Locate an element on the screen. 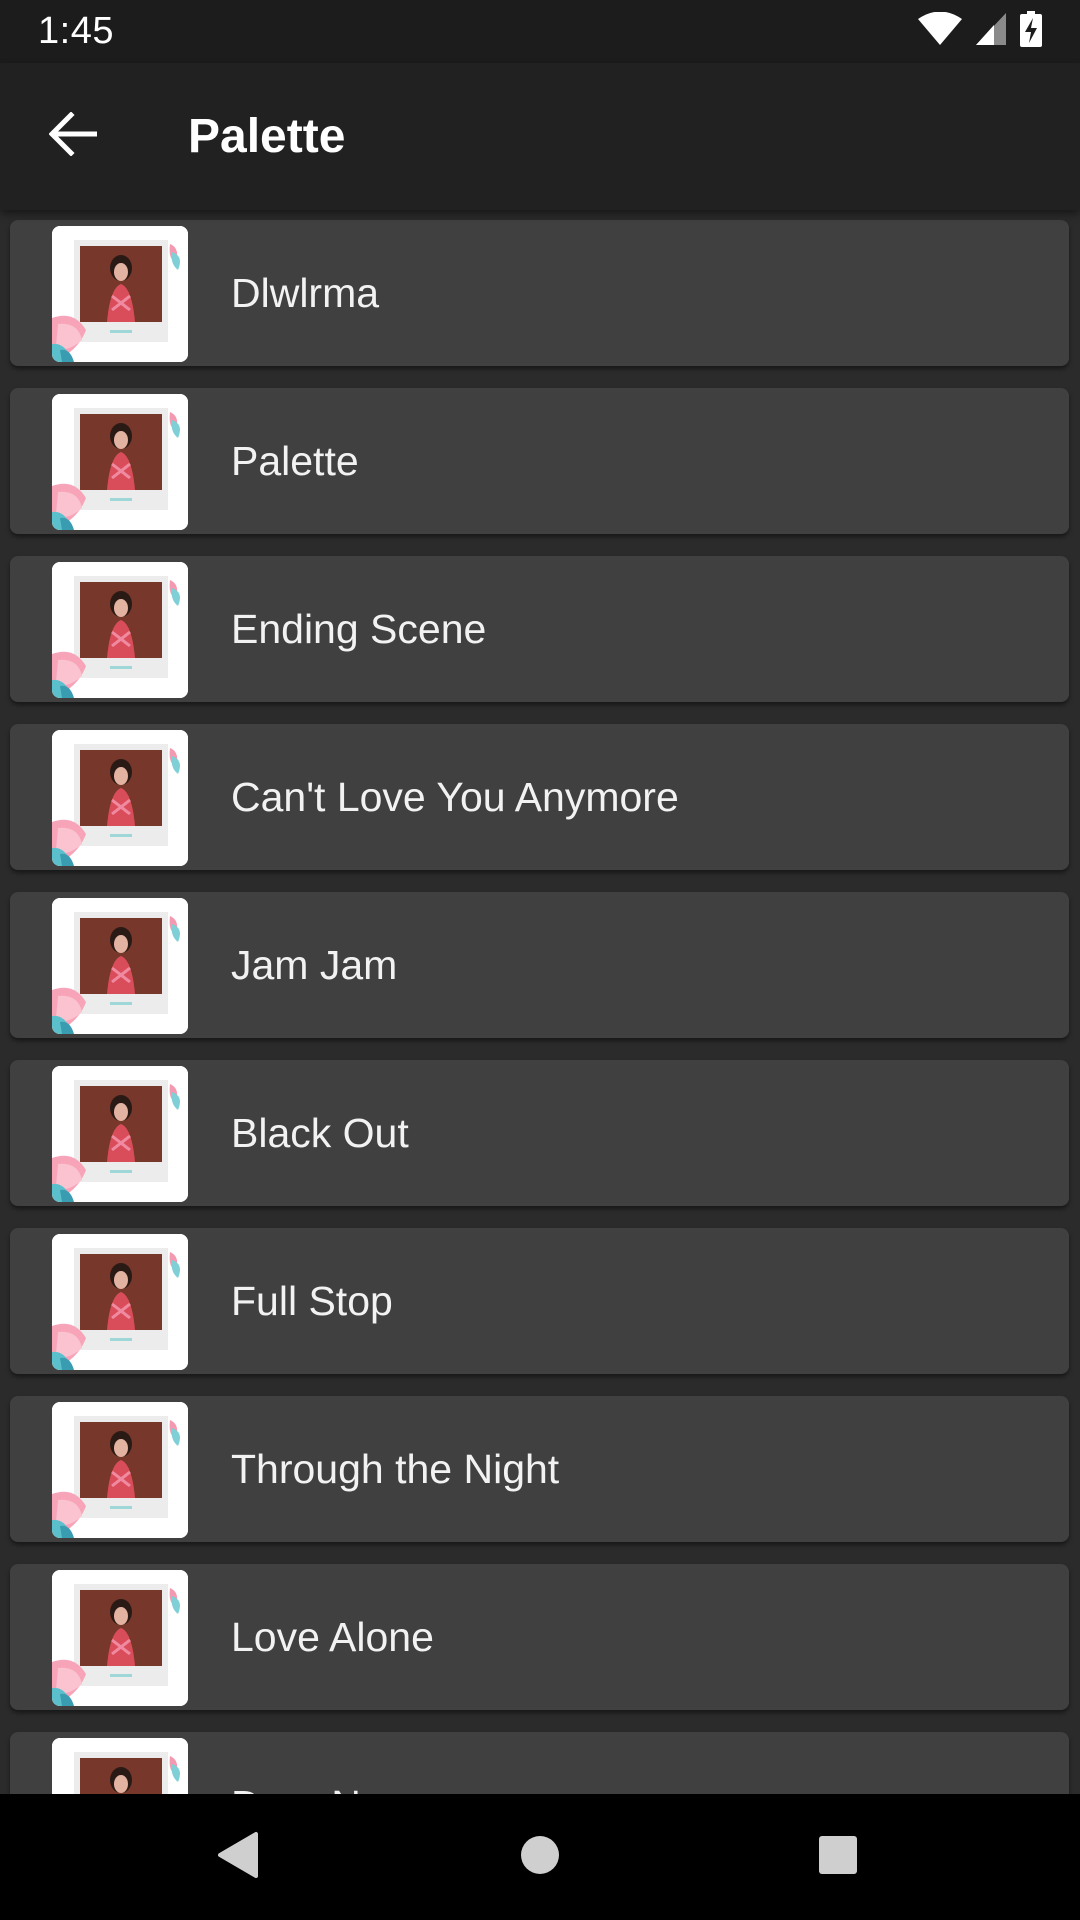 This screenshot has height=1920, width=1080. list-item: Dlwlrma is located at coordinates (539, 293).